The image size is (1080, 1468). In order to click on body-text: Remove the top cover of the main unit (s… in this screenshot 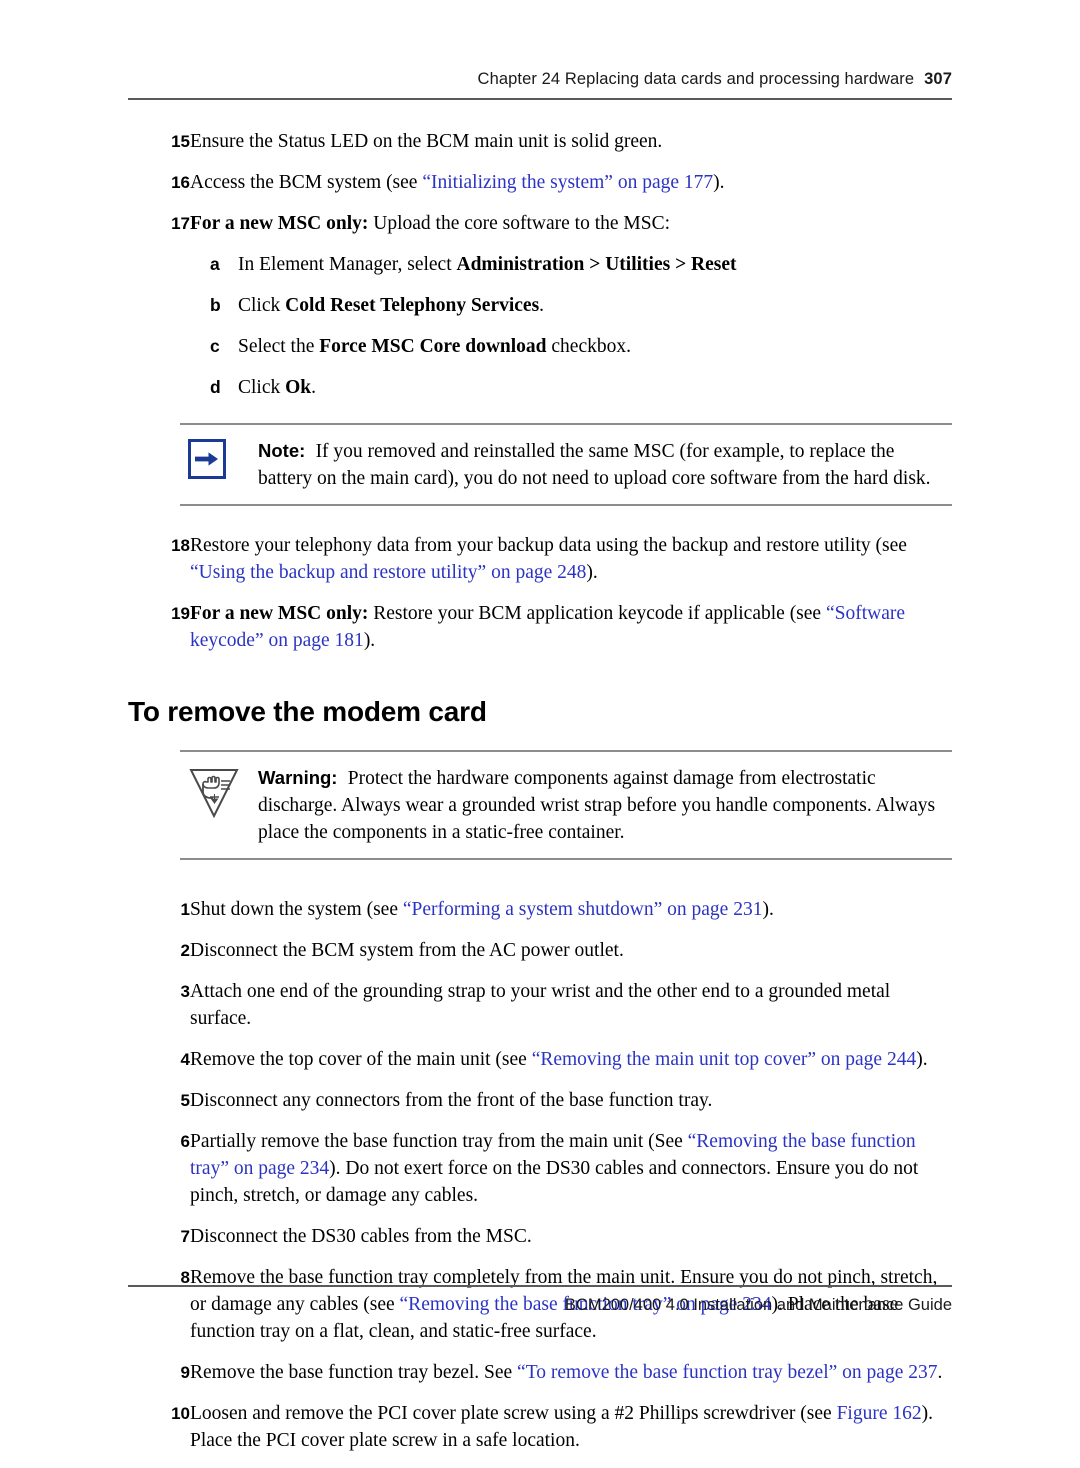, I will do `click(361, 1059)`.